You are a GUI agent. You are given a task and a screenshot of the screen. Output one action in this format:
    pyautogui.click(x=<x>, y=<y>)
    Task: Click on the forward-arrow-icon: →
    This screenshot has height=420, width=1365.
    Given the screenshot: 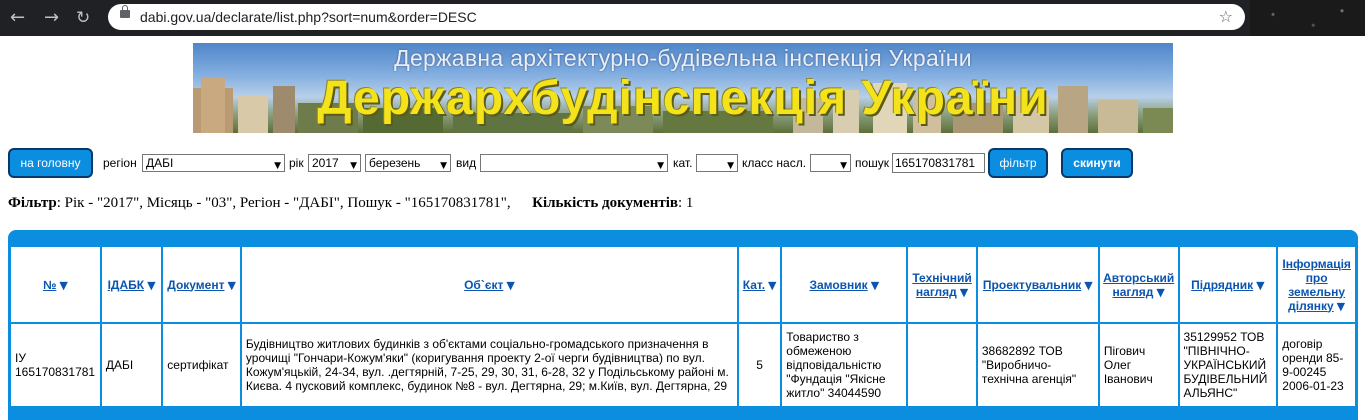 What is the action you would take?
    pyautogui.click(x=51, y=18)
    